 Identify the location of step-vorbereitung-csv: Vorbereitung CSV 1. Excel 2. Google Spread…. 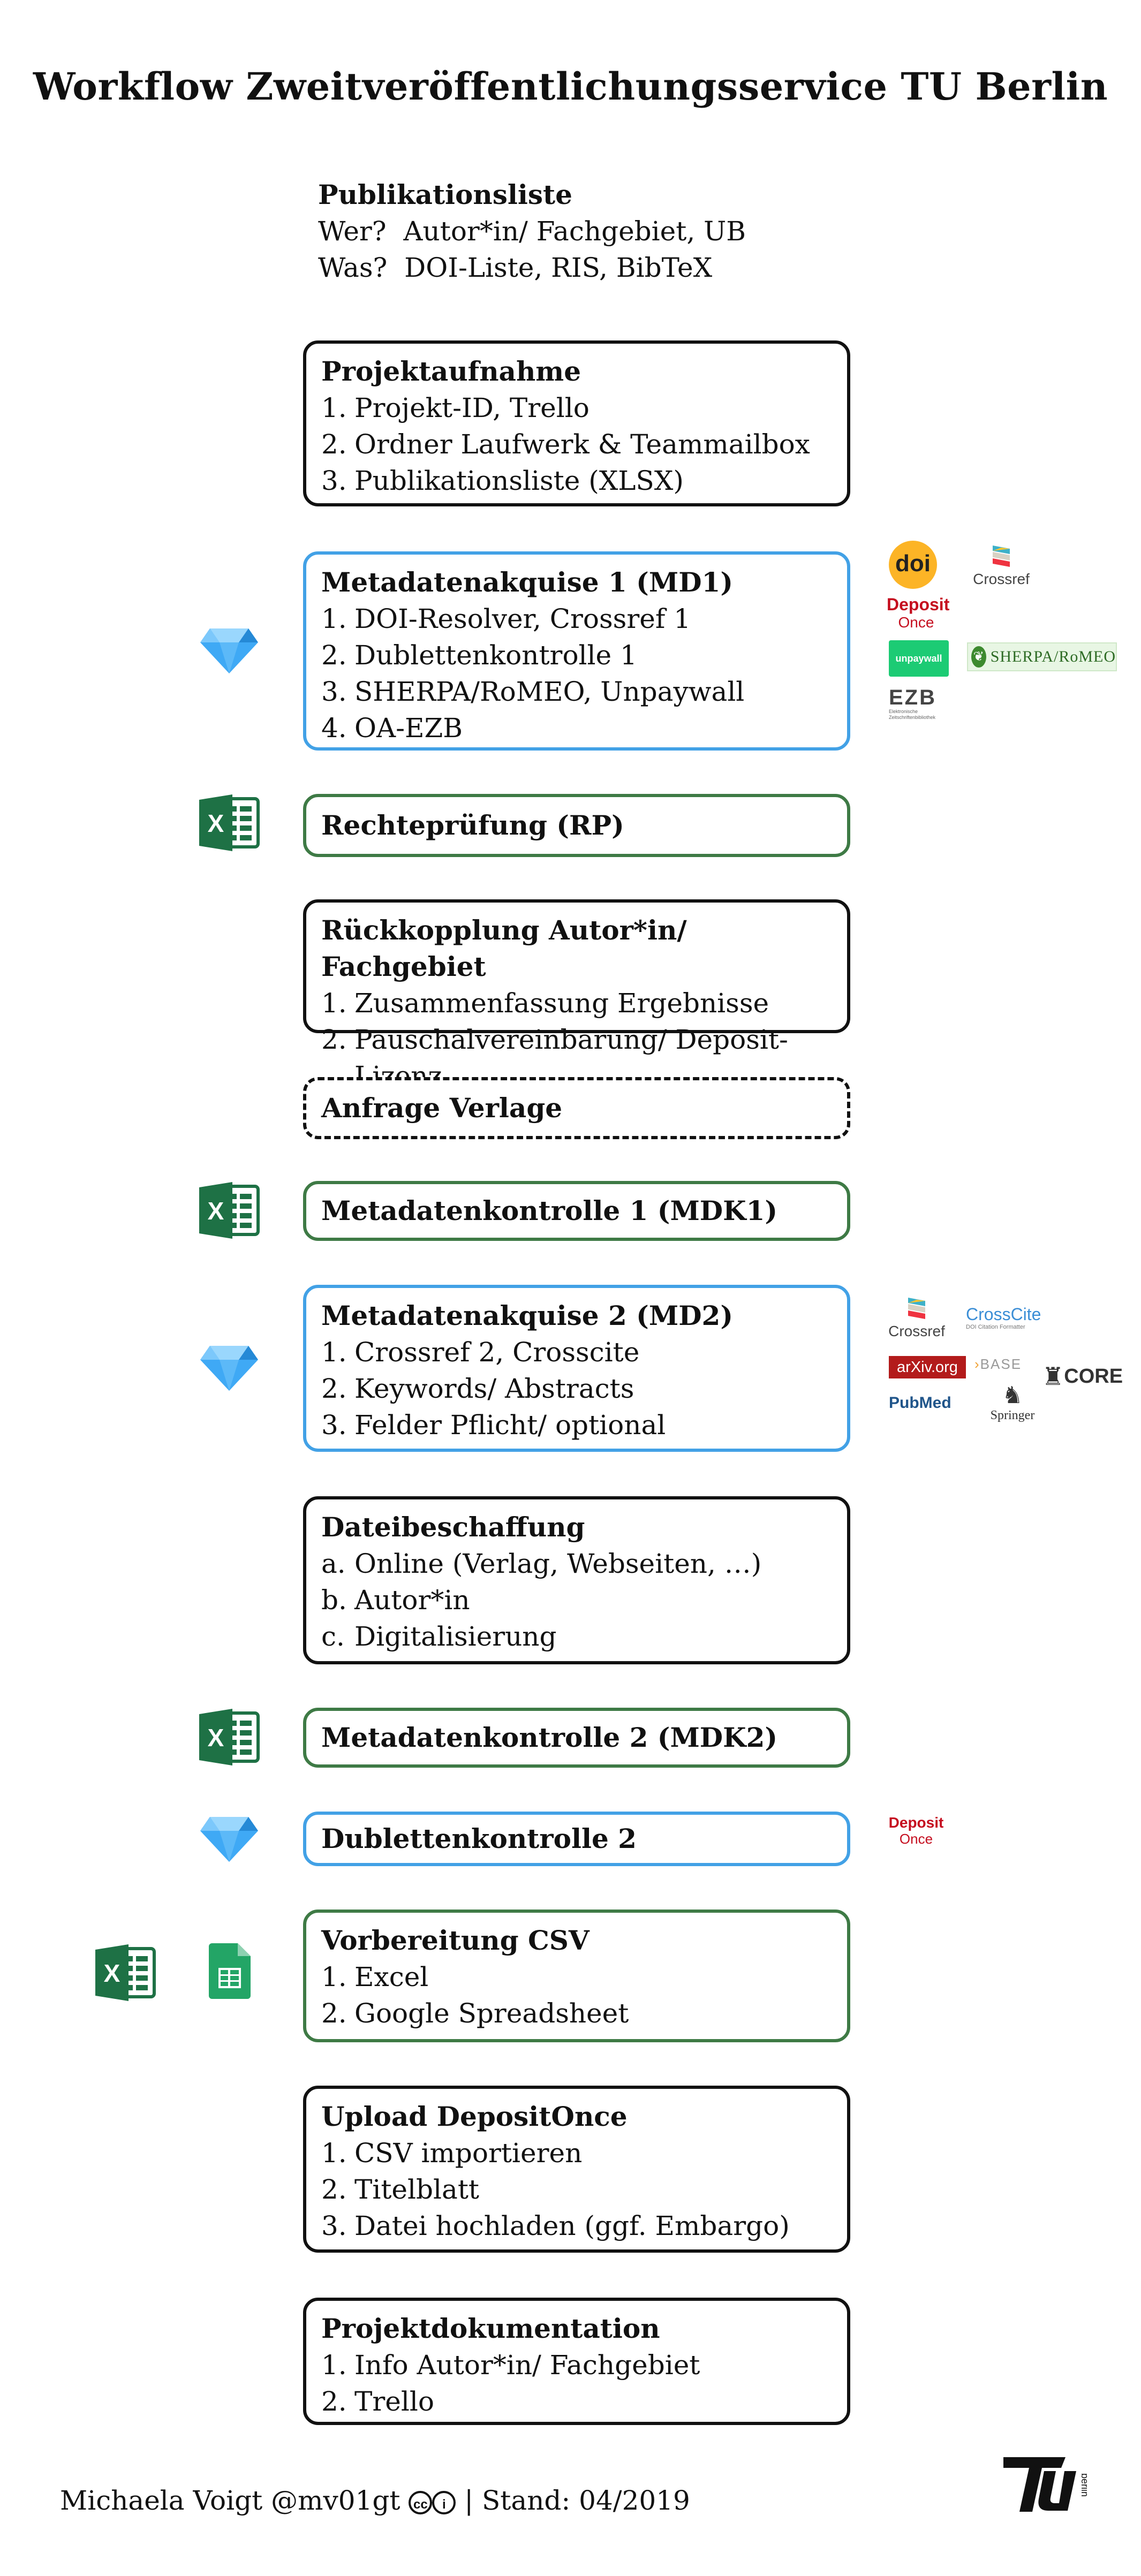
(576, 1976).